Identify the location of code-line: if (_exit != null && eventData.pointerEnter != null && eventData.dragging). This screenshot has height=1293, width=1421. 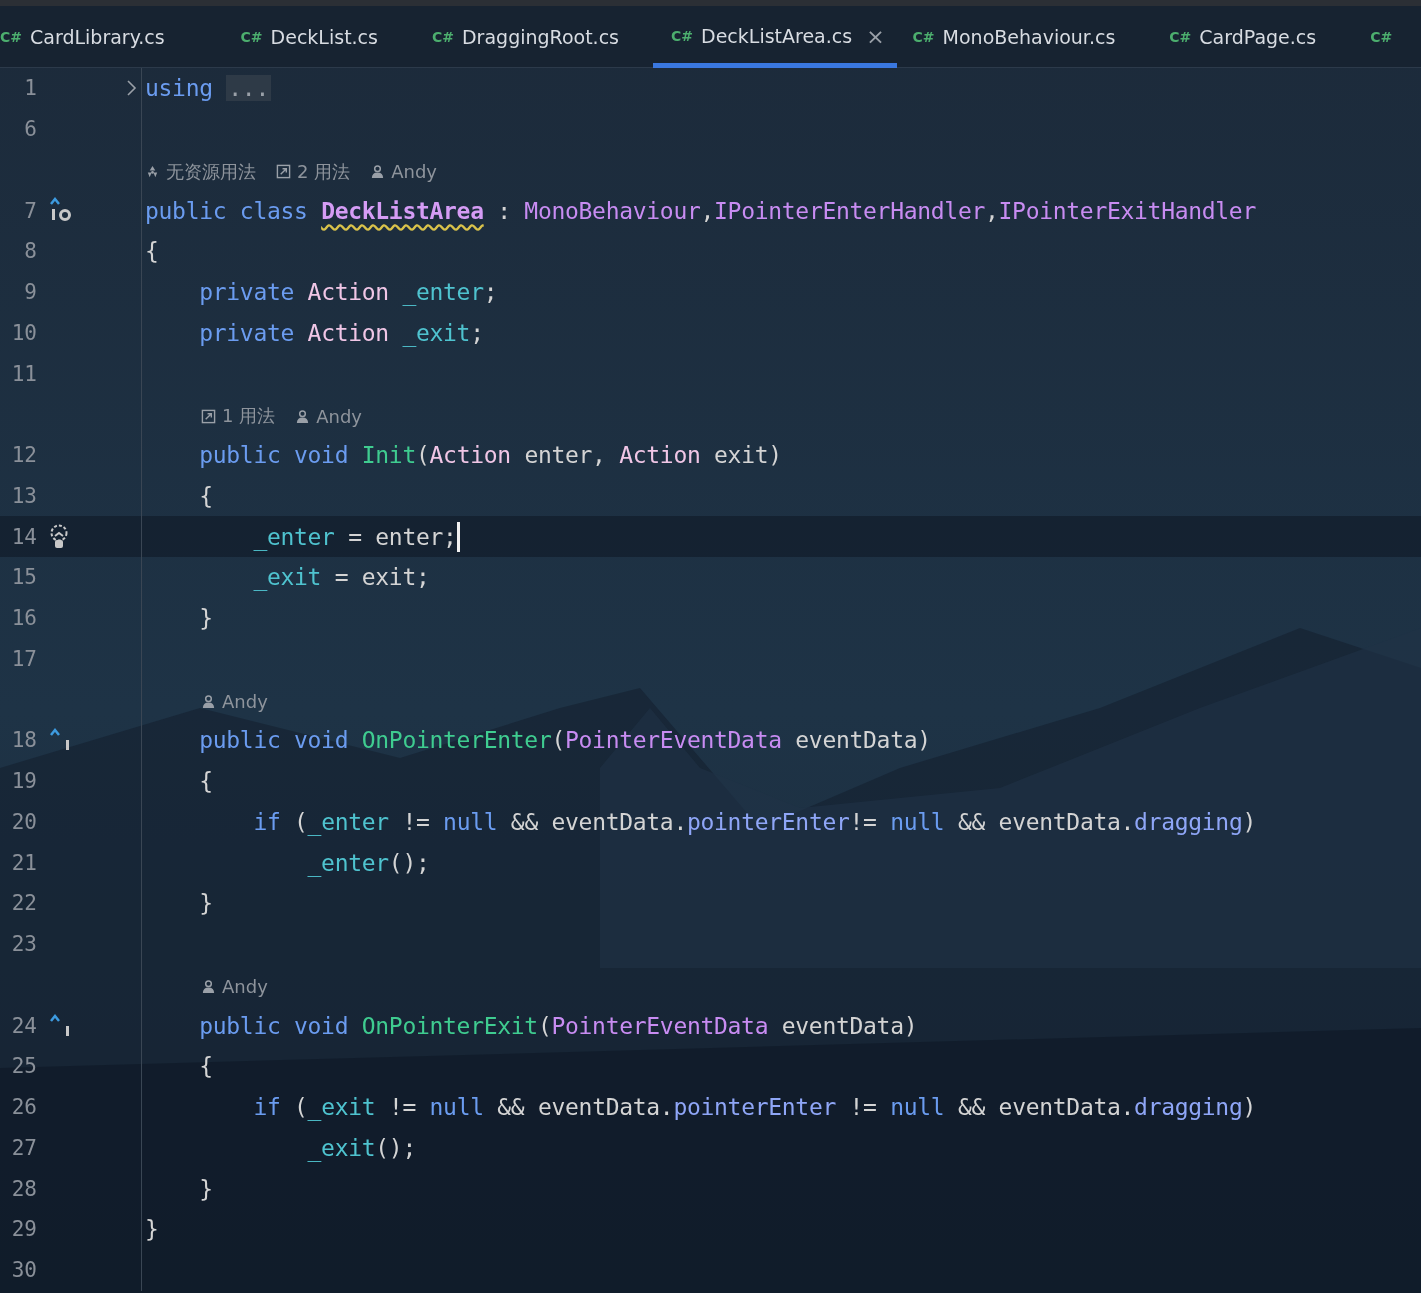
(754, 1107).